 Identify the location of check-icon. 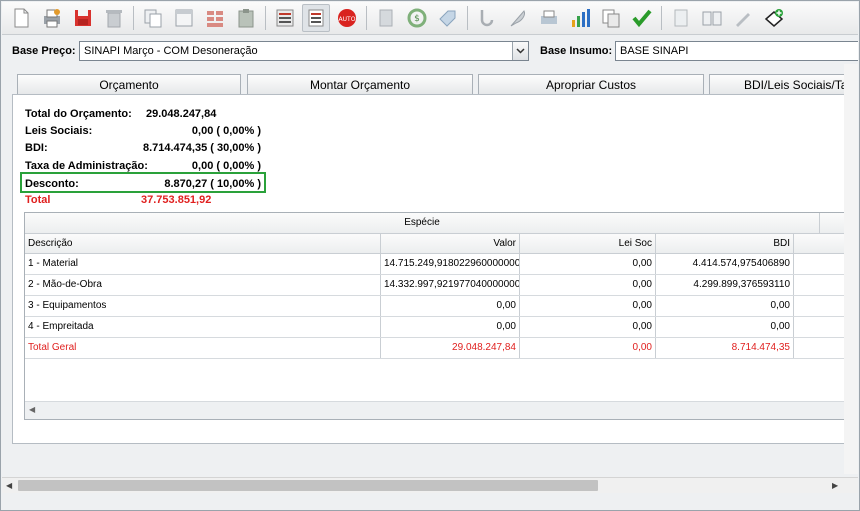
(642, 18).